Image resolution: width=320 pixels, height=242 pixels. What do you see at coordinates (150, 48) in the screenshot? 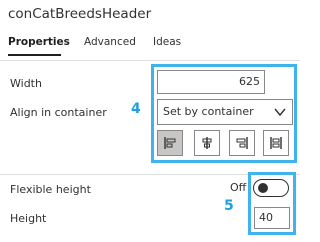
I see `tab-bar: Properties Advanced Ideas` at bounding box center [150, 48].